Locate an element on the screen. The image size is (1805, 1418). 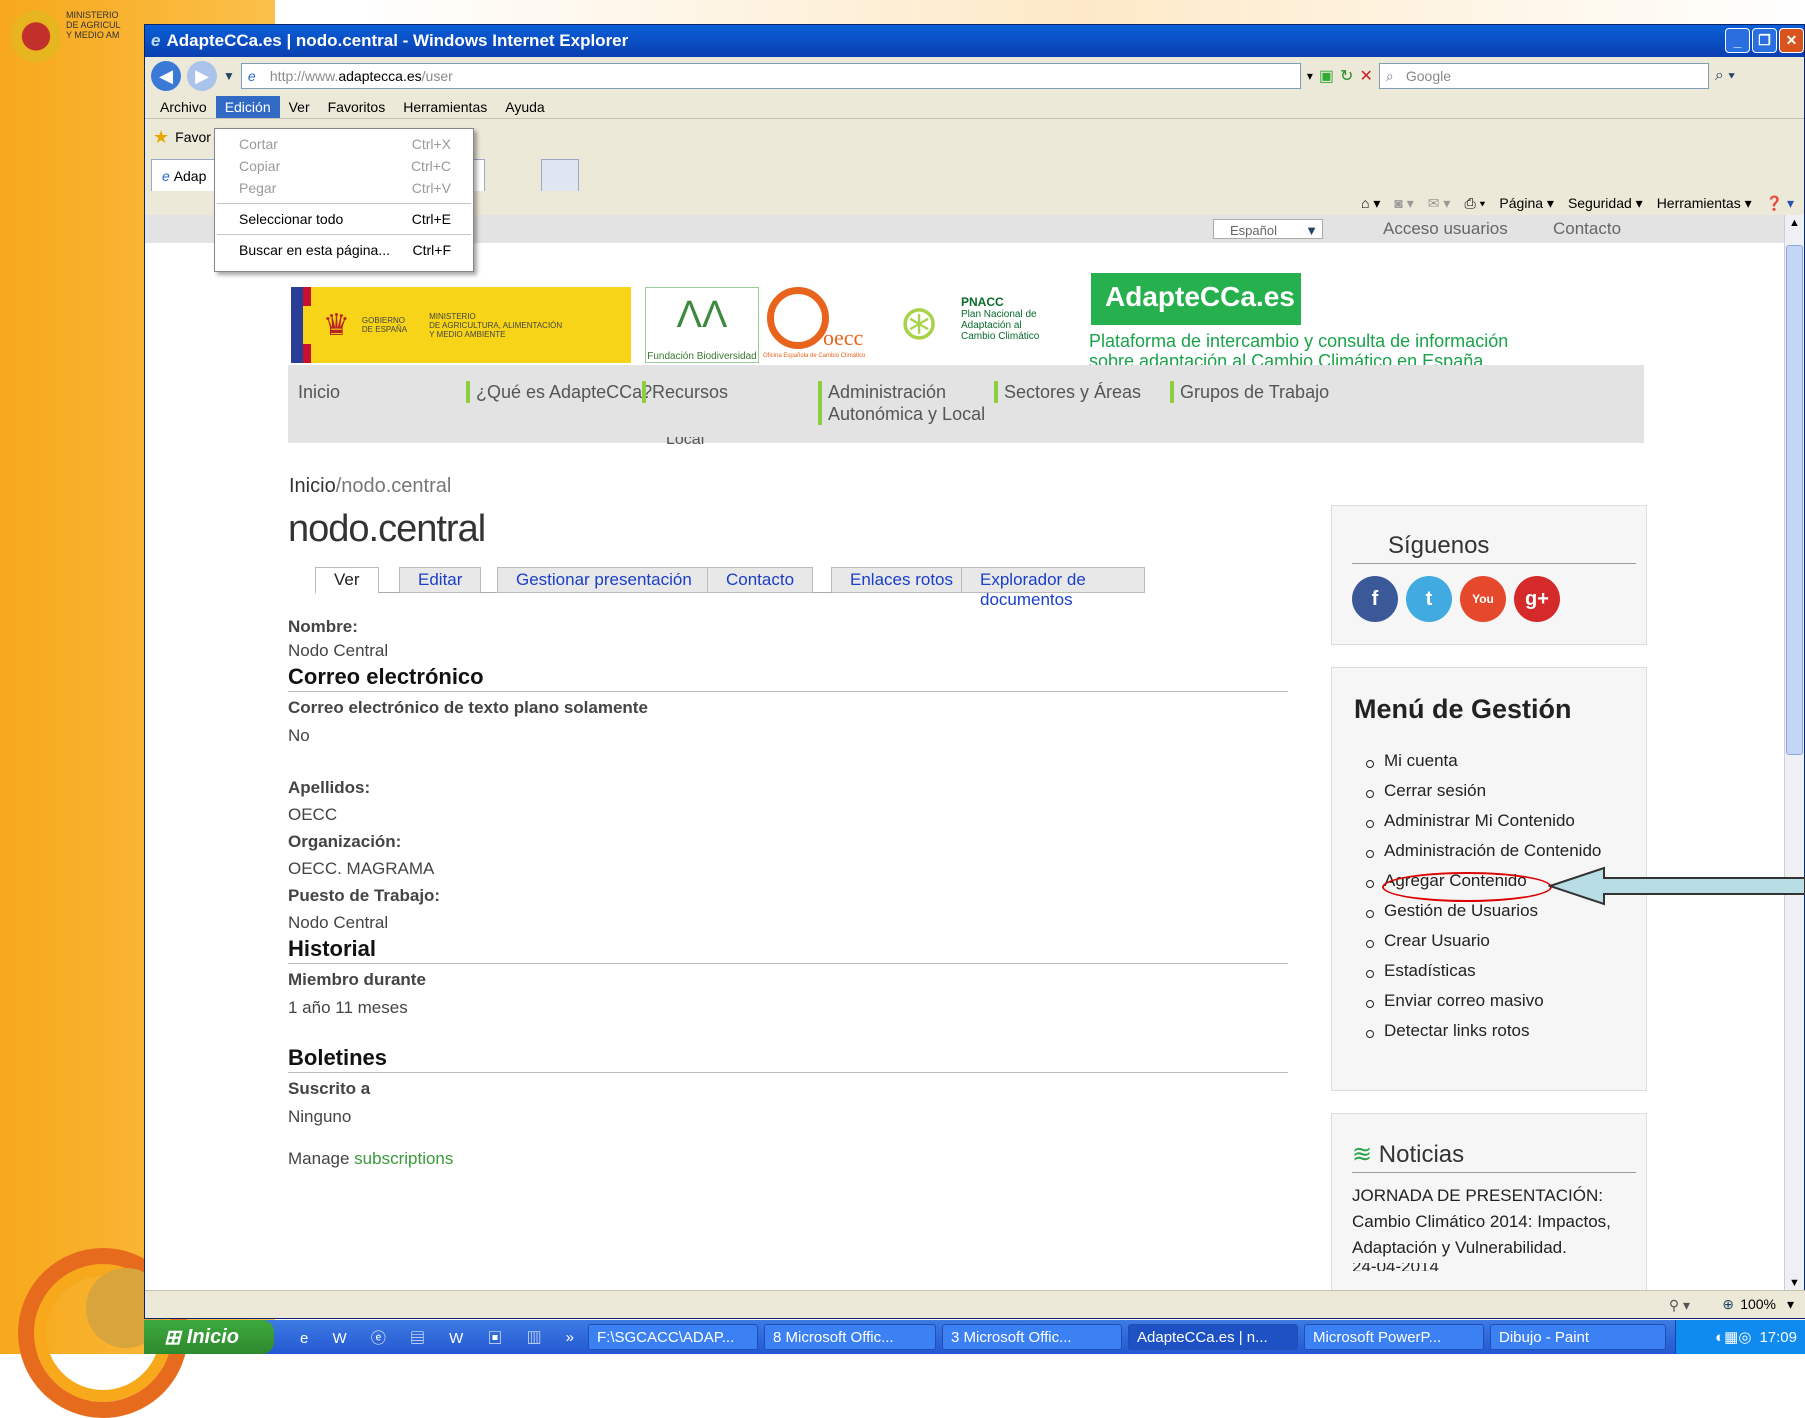
facebook-icon: f is located at coordinates (1375, 599).